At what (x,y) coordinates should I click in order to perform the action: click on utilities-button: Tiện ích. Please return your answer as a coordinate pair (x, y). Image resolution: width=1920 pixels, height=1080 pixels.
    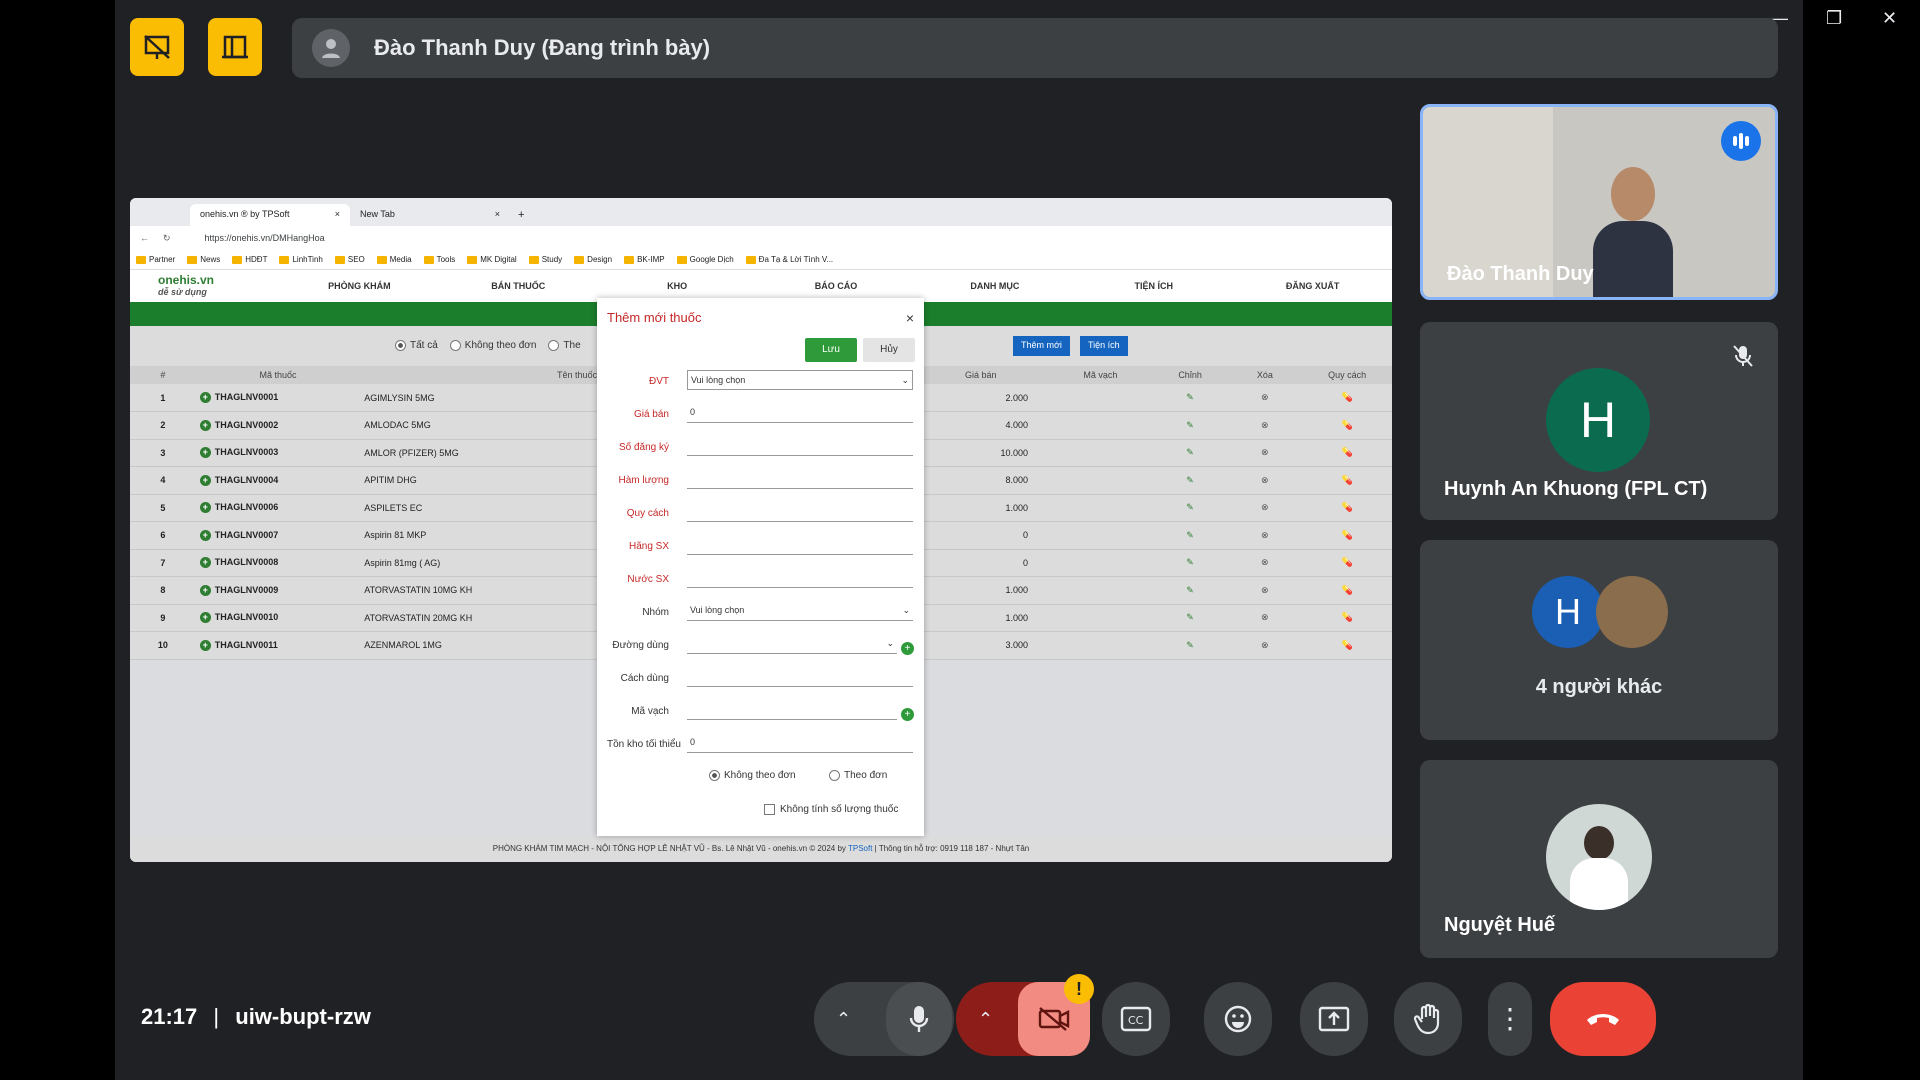
    Looking at the image, I should click on (1104, 346).